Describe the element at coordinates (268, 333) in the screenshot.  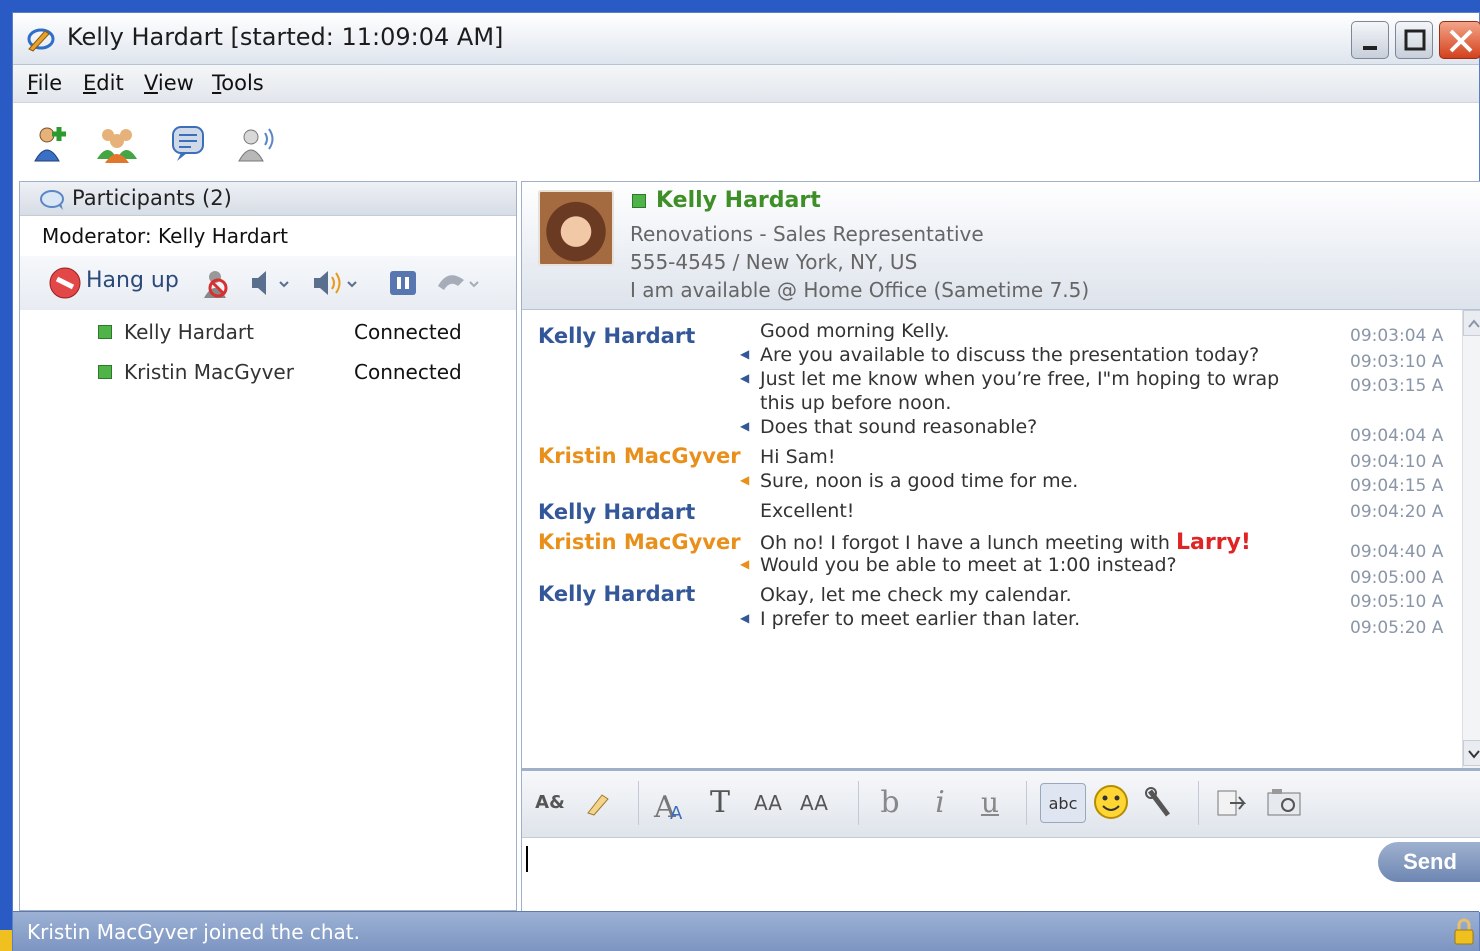
I see `participant-row: Kelly Hardart Connected` at that location.